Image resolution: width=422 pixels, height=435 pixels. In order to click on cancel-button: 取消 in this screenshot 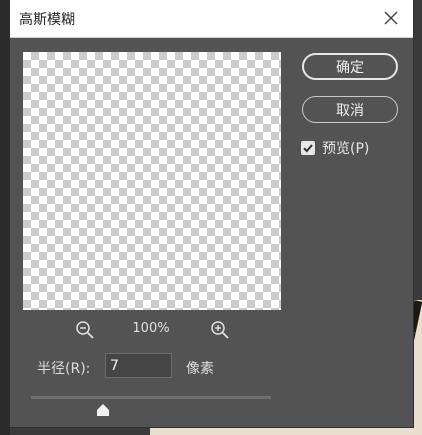, I will do `click(350, 109)`.